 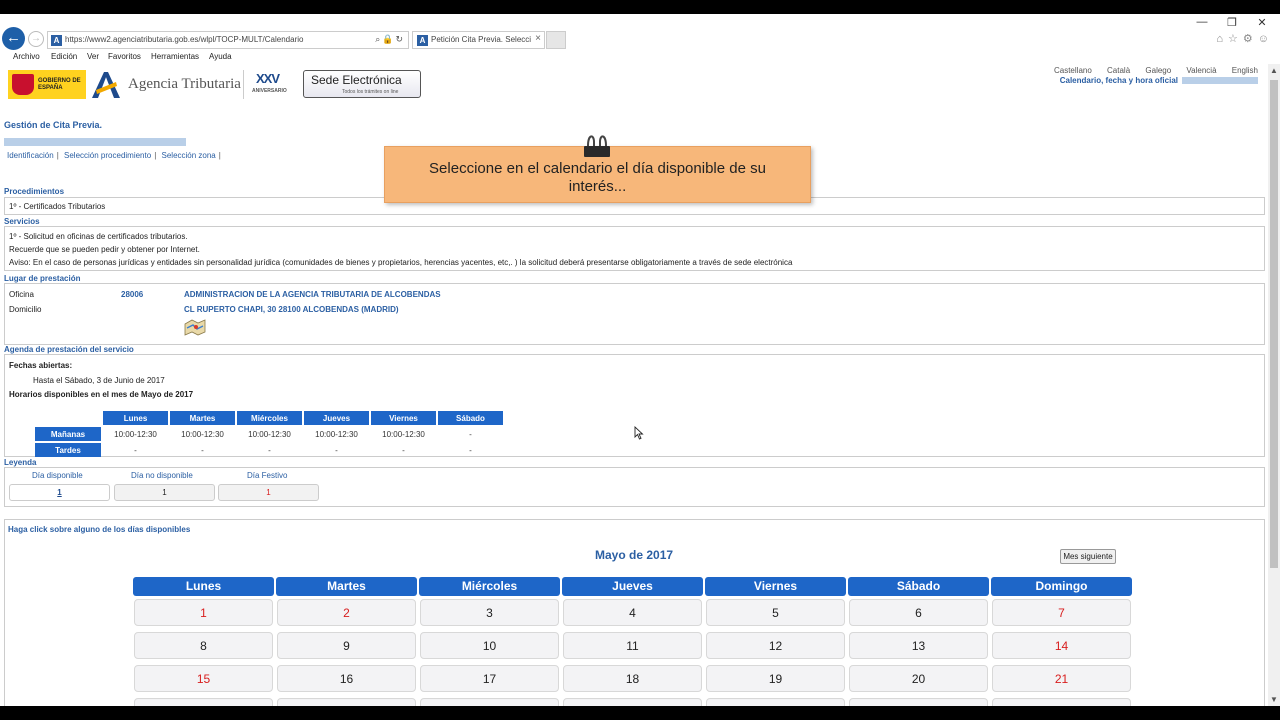 What do you see at coordinates (1201, 70) in the screenshot?
I see `lang-valencia: Valencià` at bounding box center [1201, 70].